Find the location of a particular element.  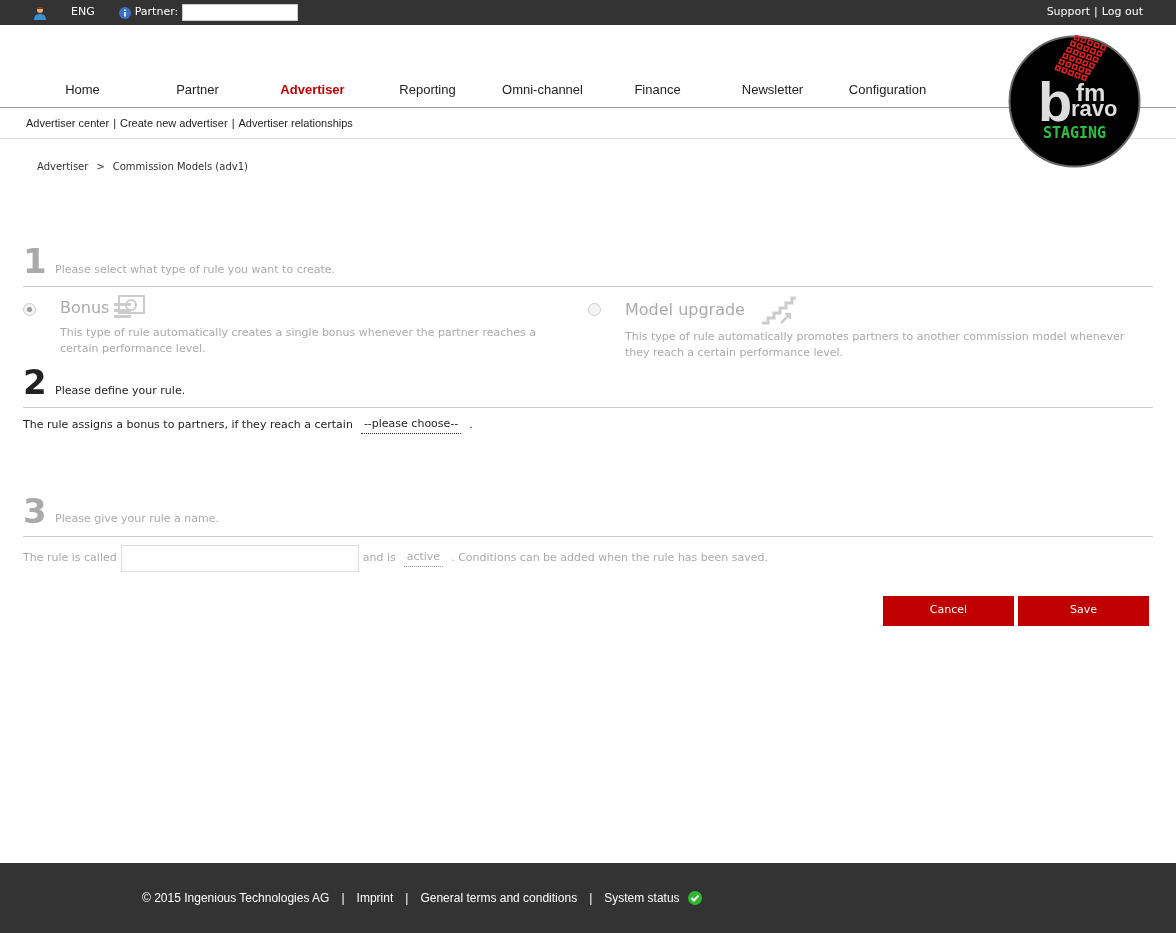

partner-field is located at coordinates (240, 12).